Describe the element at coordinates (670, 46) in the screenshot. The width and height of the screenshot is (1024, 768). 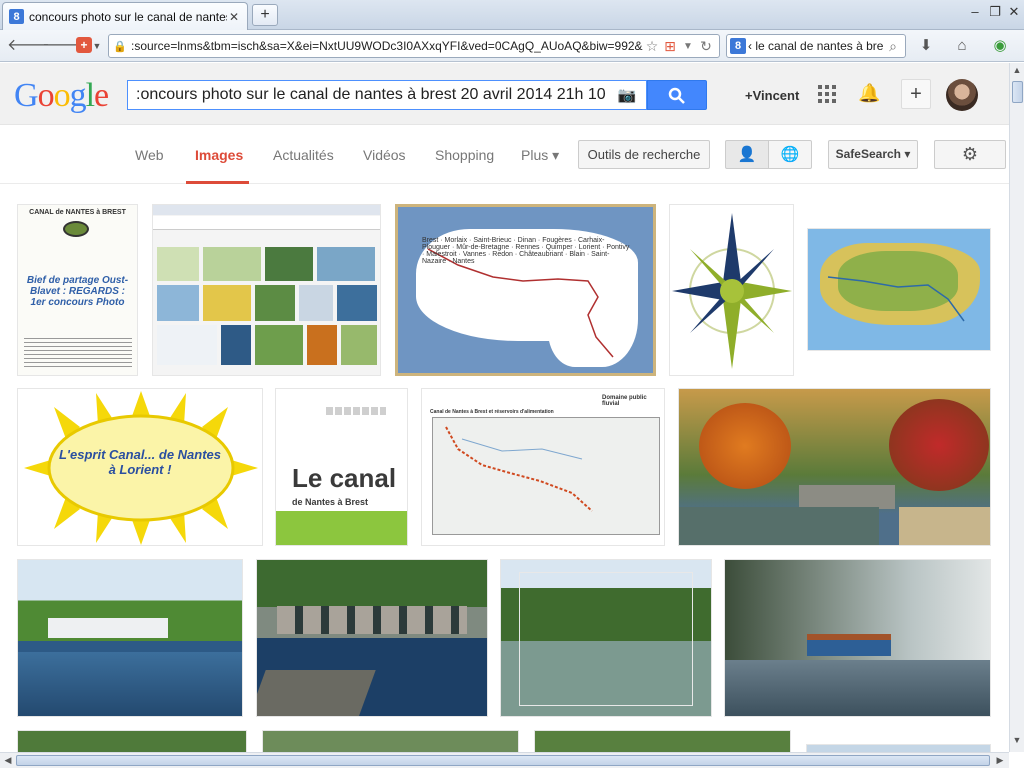
I see `addon-plus-icon: ⊞` at that location.